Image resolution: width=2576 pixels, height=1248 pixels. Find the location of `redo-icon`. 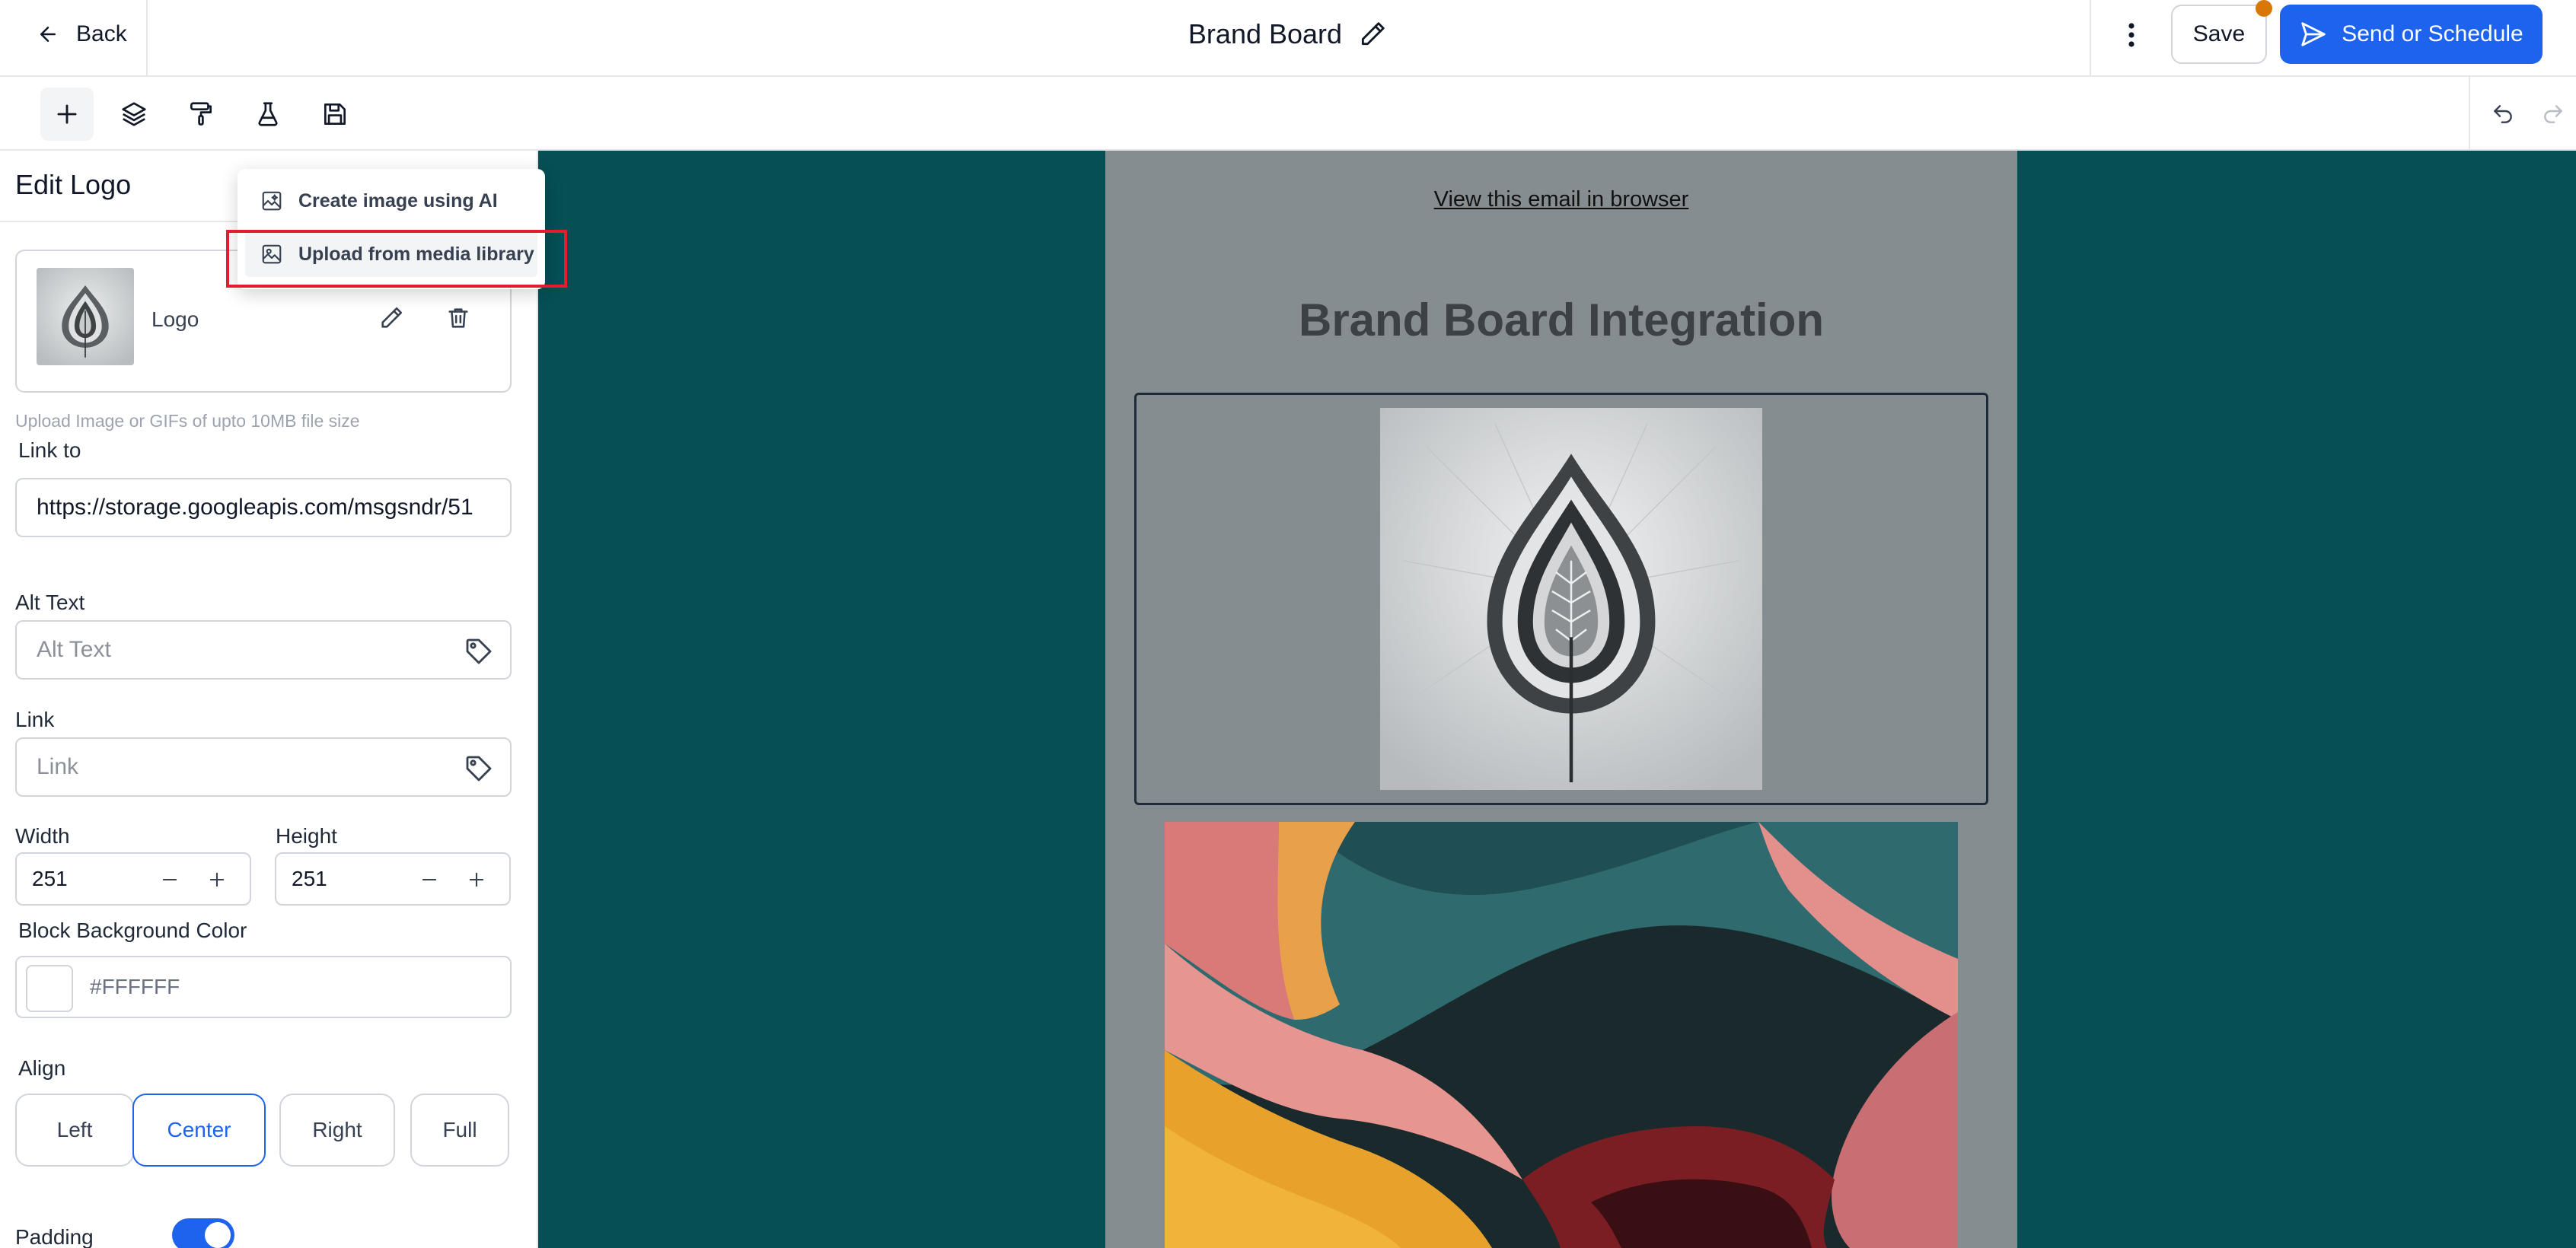

redo-icon is located at coordinates (2553, 114).